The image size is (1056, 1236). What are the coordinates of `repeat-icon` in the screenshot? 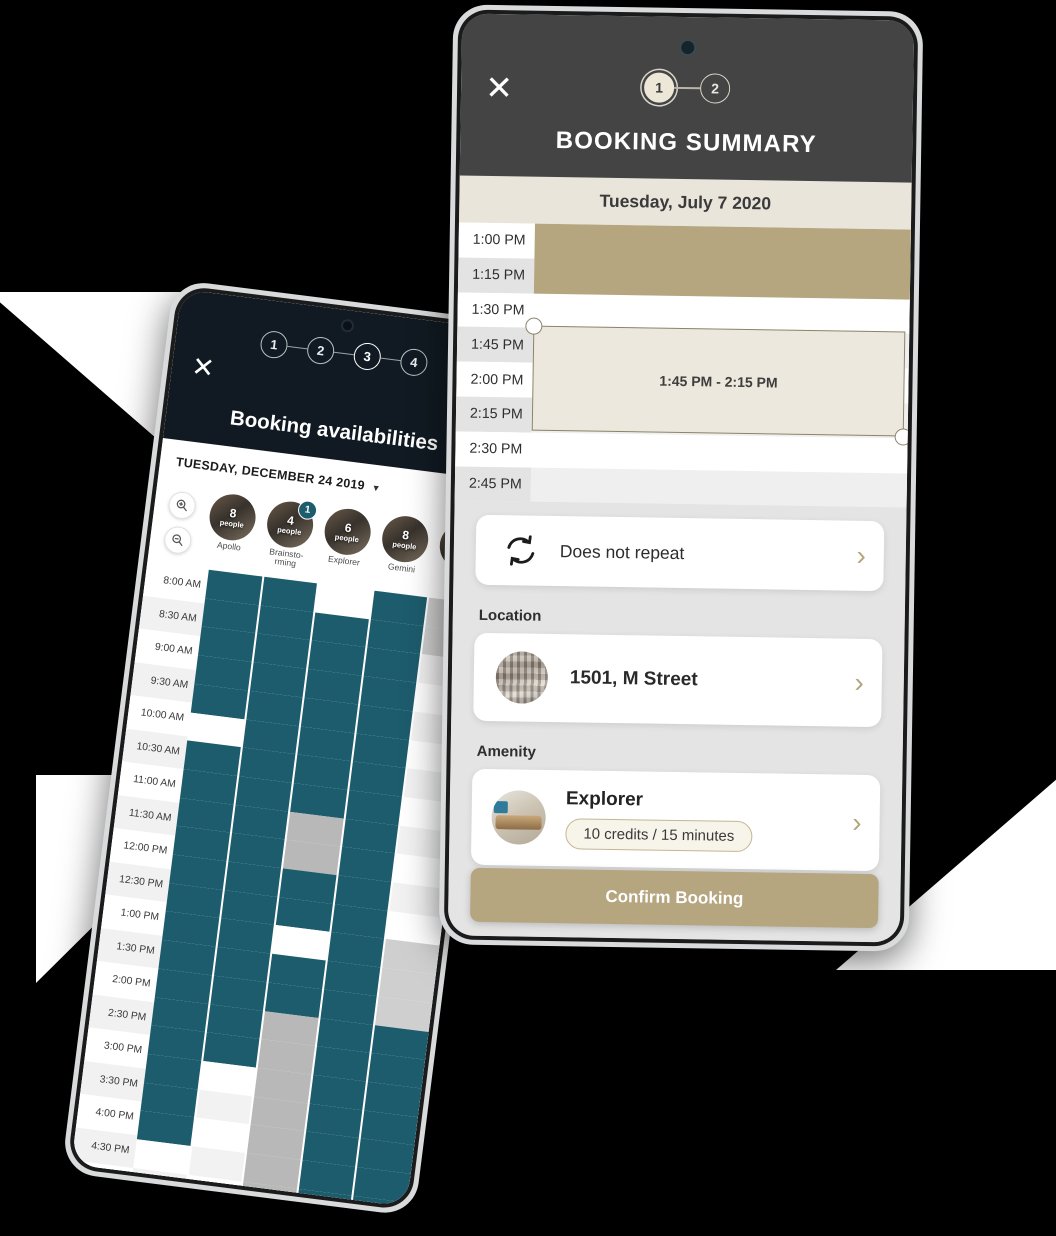 It's located at (521, 551).